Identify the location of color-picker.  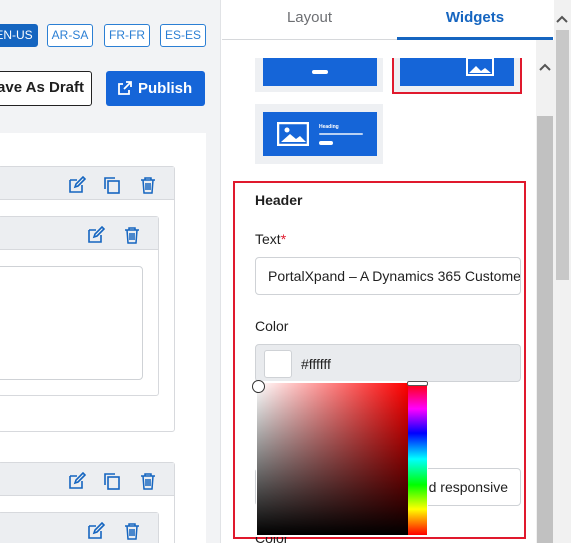
(340, 458).